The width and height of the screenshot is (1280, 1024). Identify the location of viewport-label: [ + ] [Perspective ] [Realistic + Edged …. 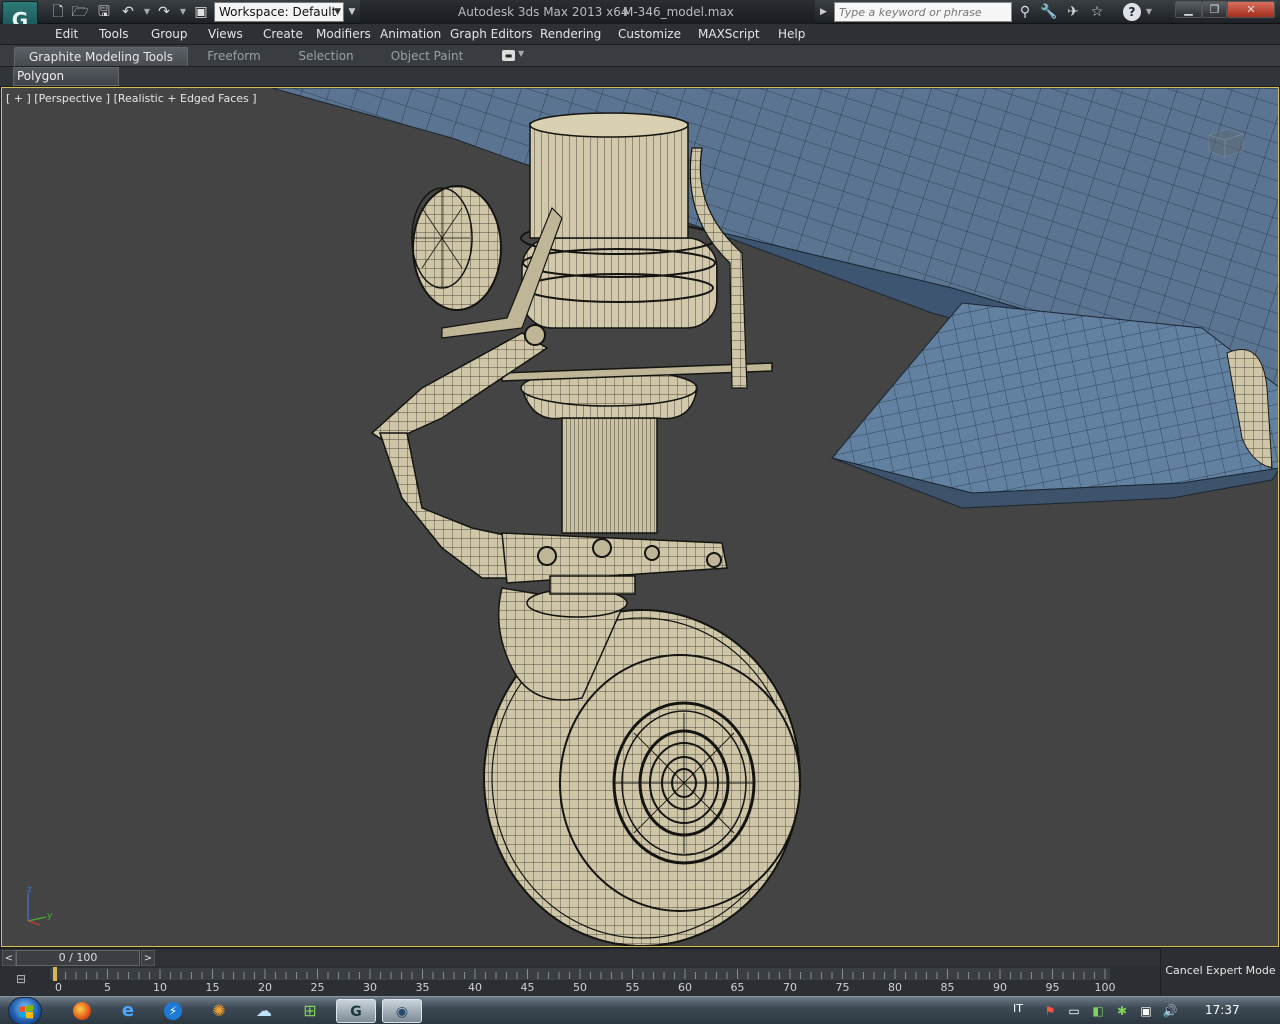
(131, 98).